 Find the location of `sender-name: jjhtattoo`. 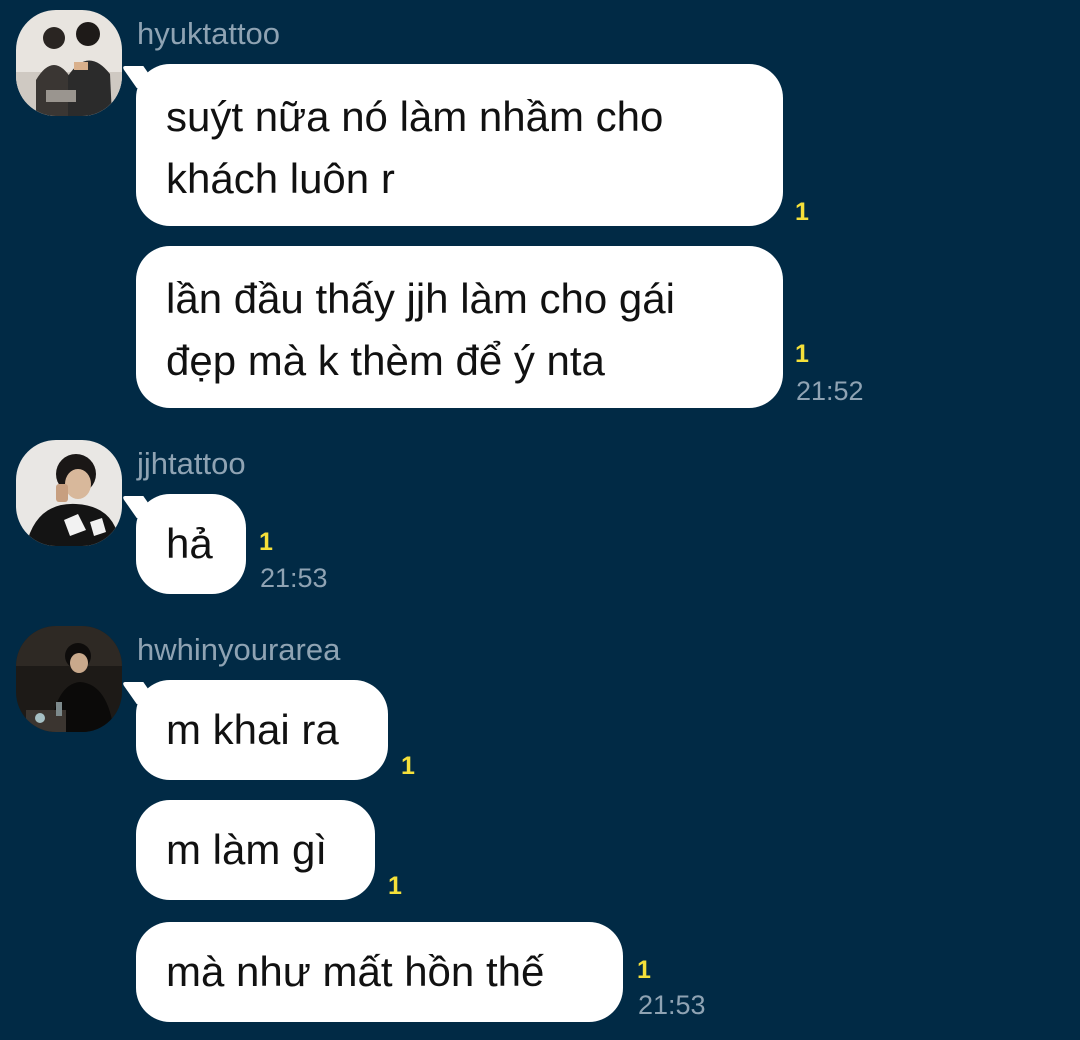

sender-name: jjhtattoo is located at coordinates (191, 463).